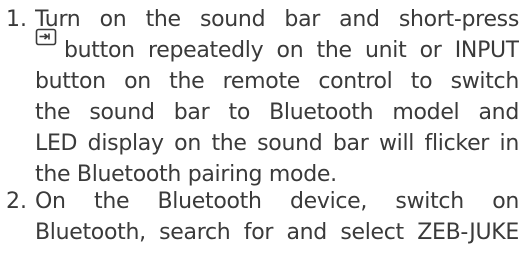 Image resolution: width=519 pixels, height=265 pixels. What do you see at coordinates (277, 201) in the screenshot?
I see `step-2-line-1: On the Bluetooth device, switch on` at bounding box center [277, 201].